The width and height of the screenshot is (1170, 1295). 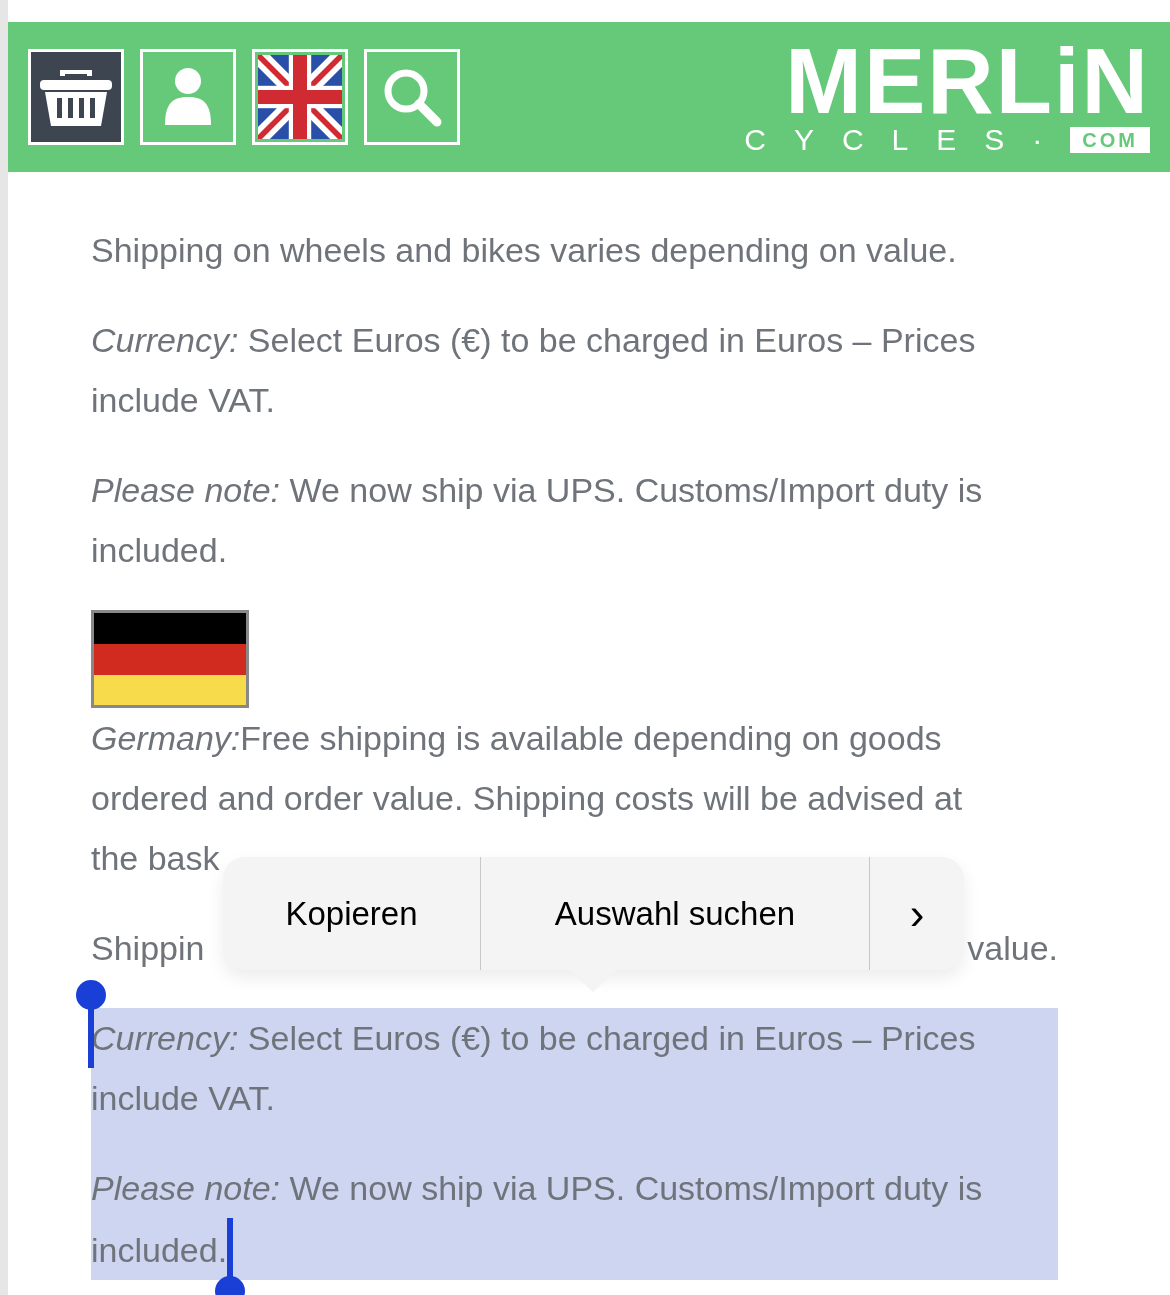 What do you see at coordinates (352, 913) in the screenshot?
I see `menu-item: Kopieren` at bounding box center [352, 913].